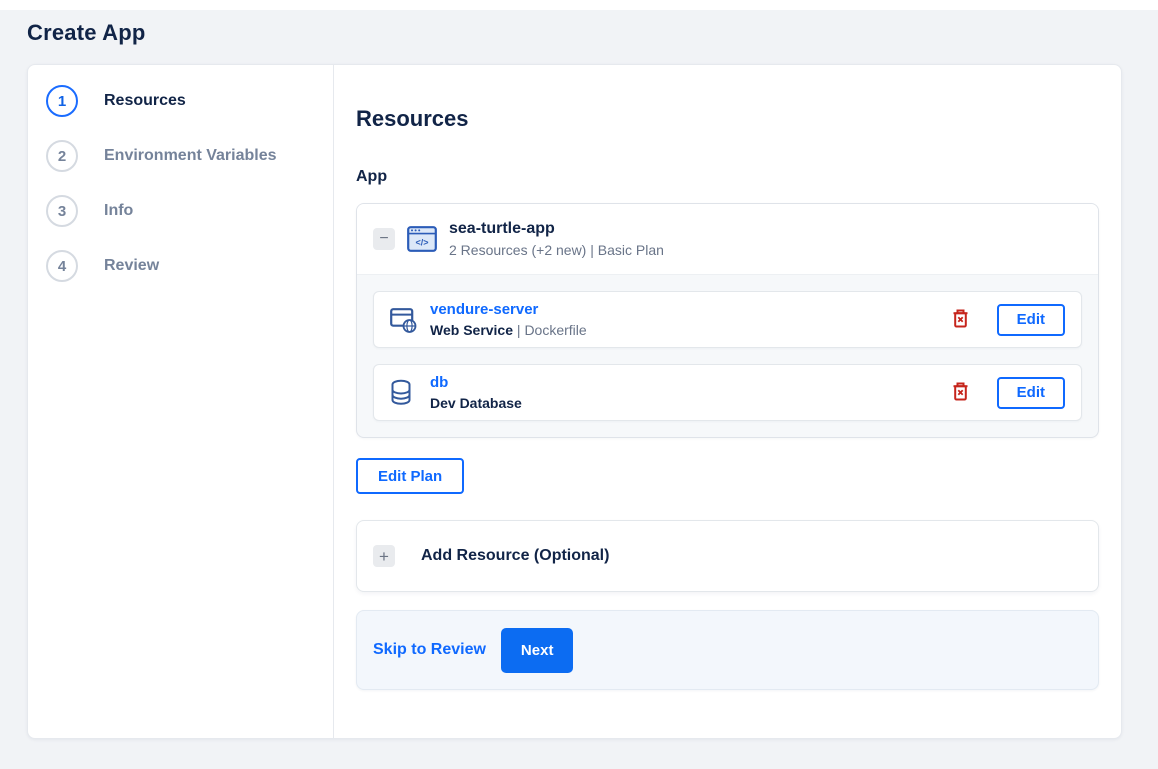 This screenshot has height=769, width=1158. I want to click on resource-text-block: db Dev Database, so click(689, 392).